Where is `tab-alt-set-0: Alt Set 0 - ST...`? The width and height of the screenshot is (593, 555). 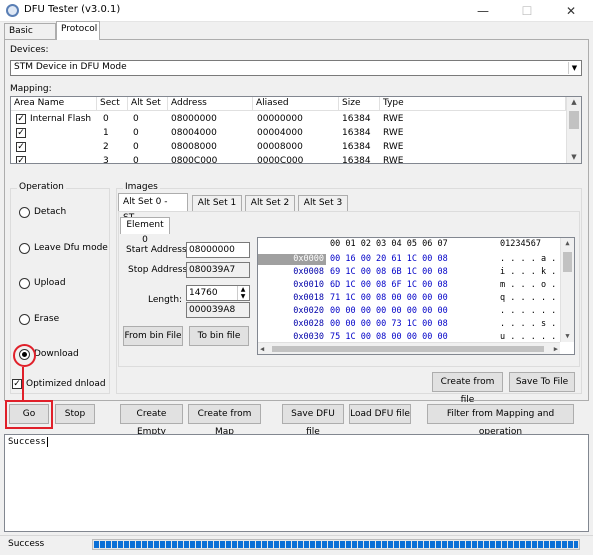 tab-alt-set-0: Alt Set 0 - ST... is located at coordinates (153, 208).